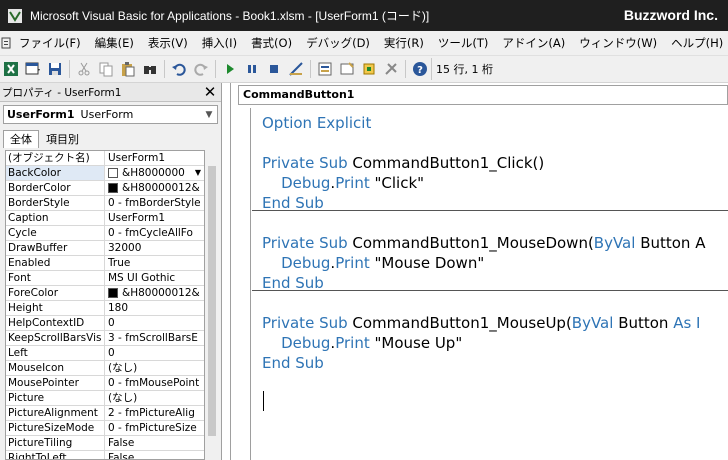  I want to click on code-line: Option Explicit, so click(495, 123).